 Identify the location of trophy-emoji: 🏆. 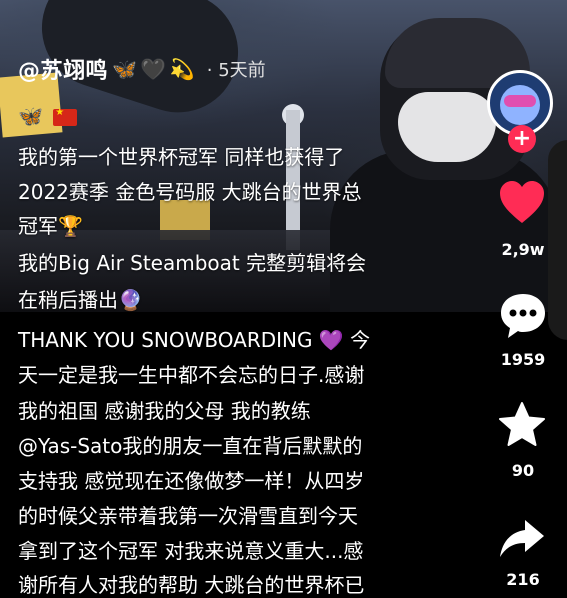
(70, 226).